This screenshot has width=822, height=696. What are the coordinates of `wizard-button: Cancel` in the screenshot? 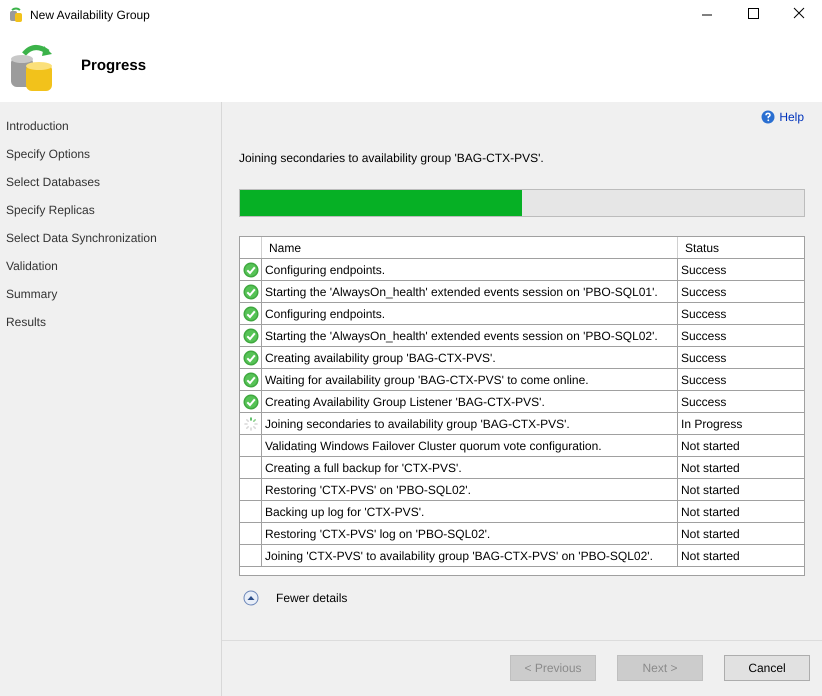 It's located at (767, 667).